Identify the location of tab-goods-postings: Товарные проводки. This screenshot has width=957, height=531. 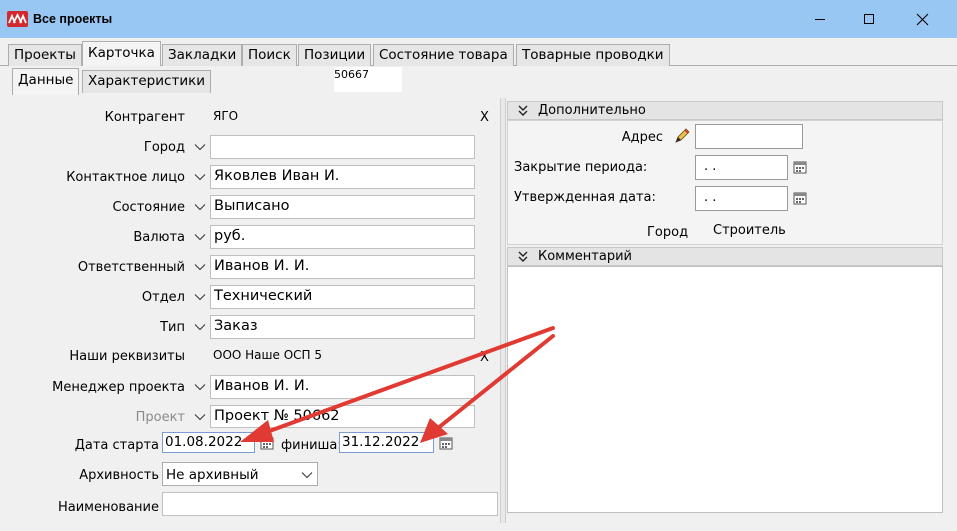
(593, 55).